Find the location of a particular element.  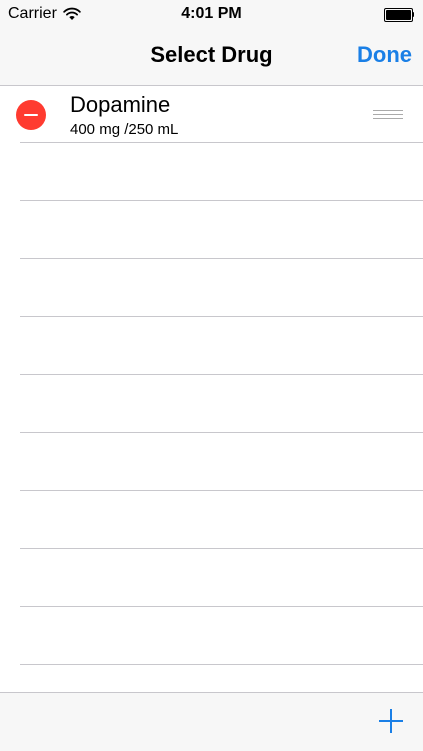

navigation-bar: Select Drug Done is located at coordinates (211, 57).